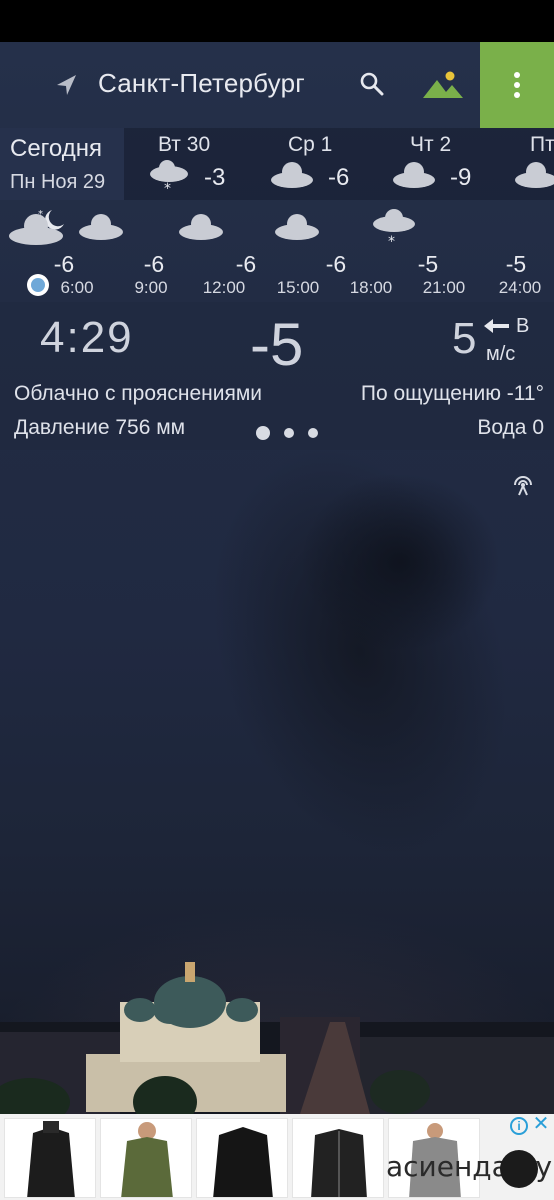  Describe the element at coordinates (517, 85) in the screenshot. I see `more-menu-button` at that location.